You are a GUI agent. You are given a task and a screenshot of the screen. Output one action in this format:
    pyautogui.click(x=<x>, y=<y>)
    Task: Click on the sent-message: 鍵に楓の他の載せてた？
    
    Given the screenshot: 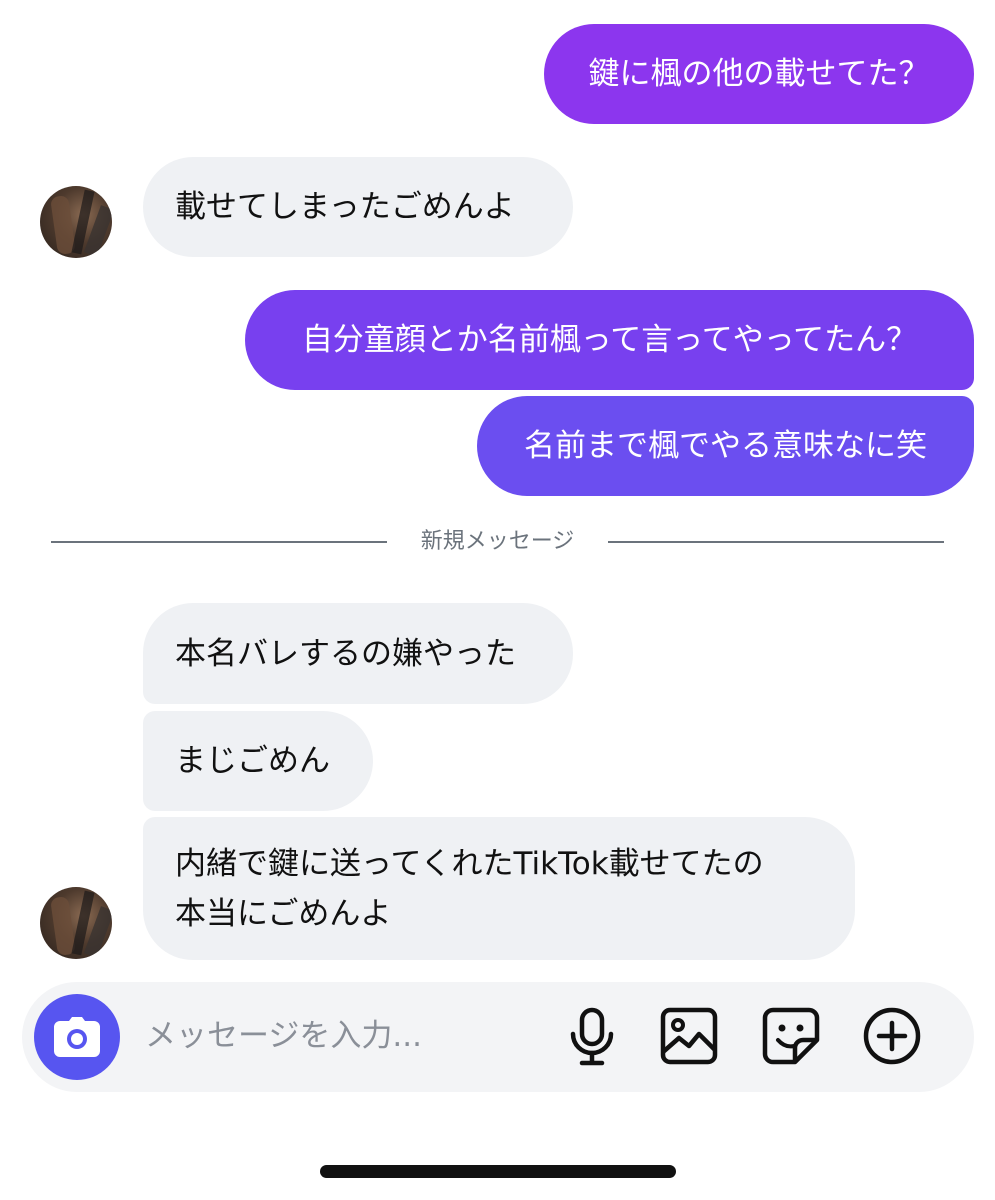 What is the action you would take?
    pyautogui.click(x=759, y=74)
    